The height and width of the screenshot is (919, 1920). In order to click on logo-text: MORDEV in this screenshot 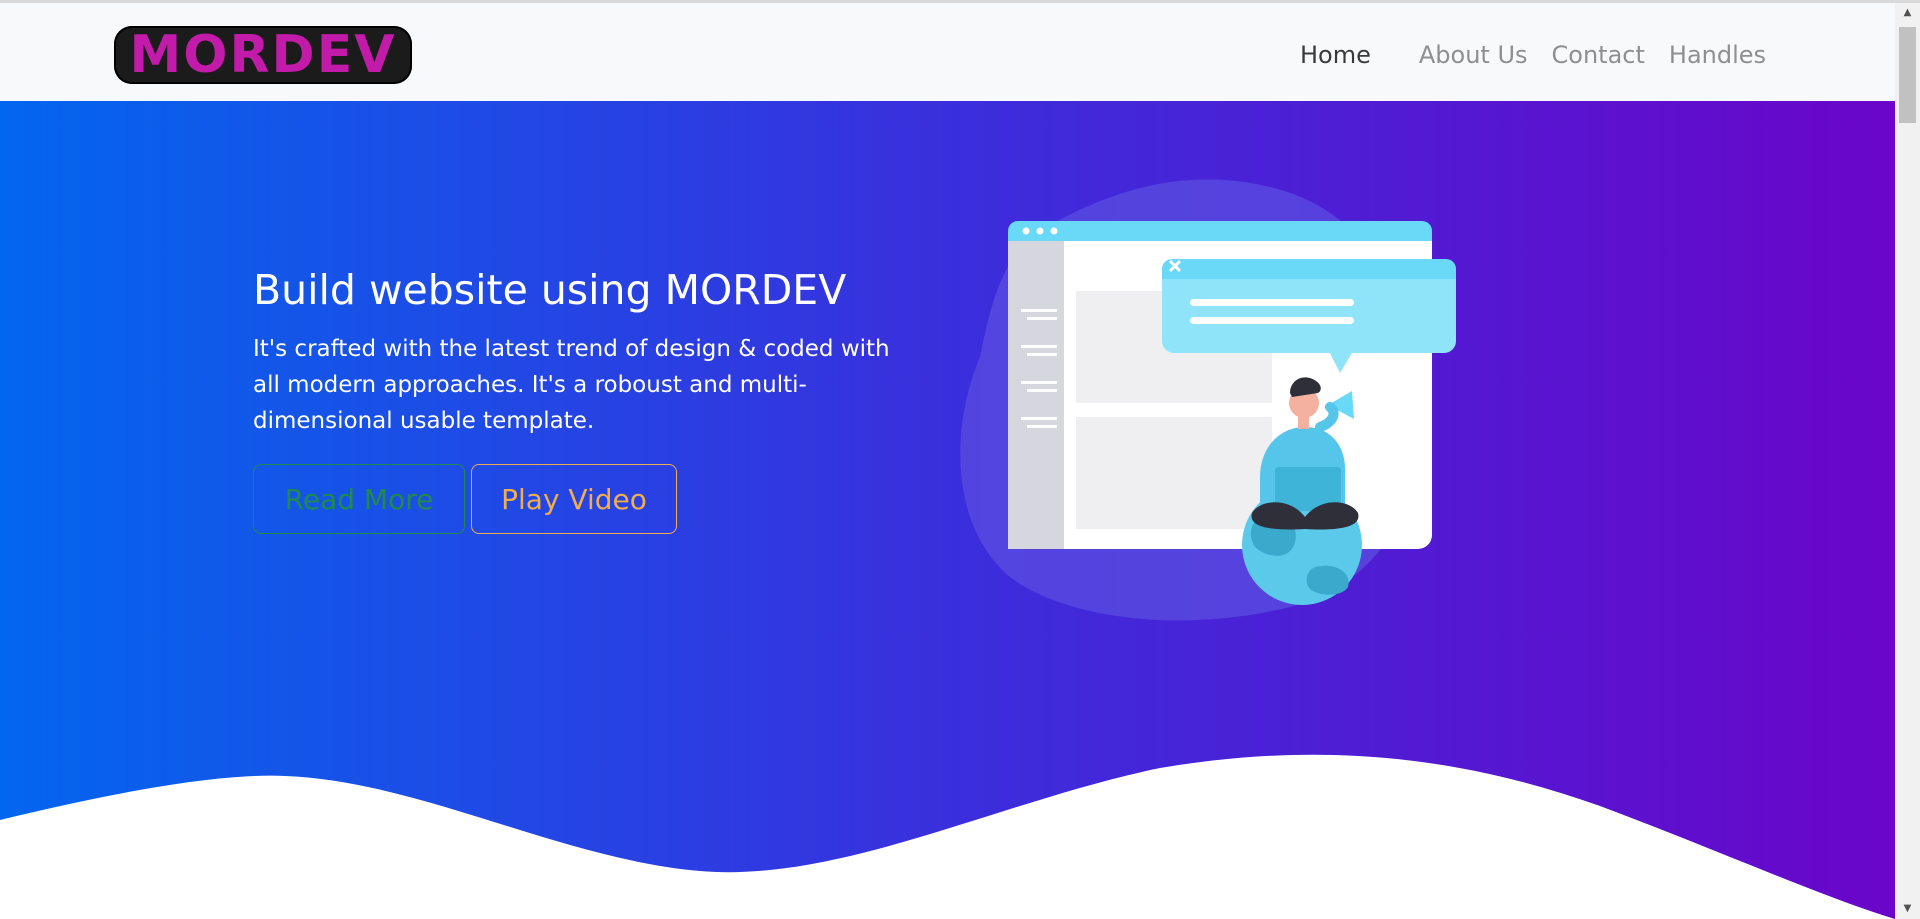, I will do `click(263, 55)`.